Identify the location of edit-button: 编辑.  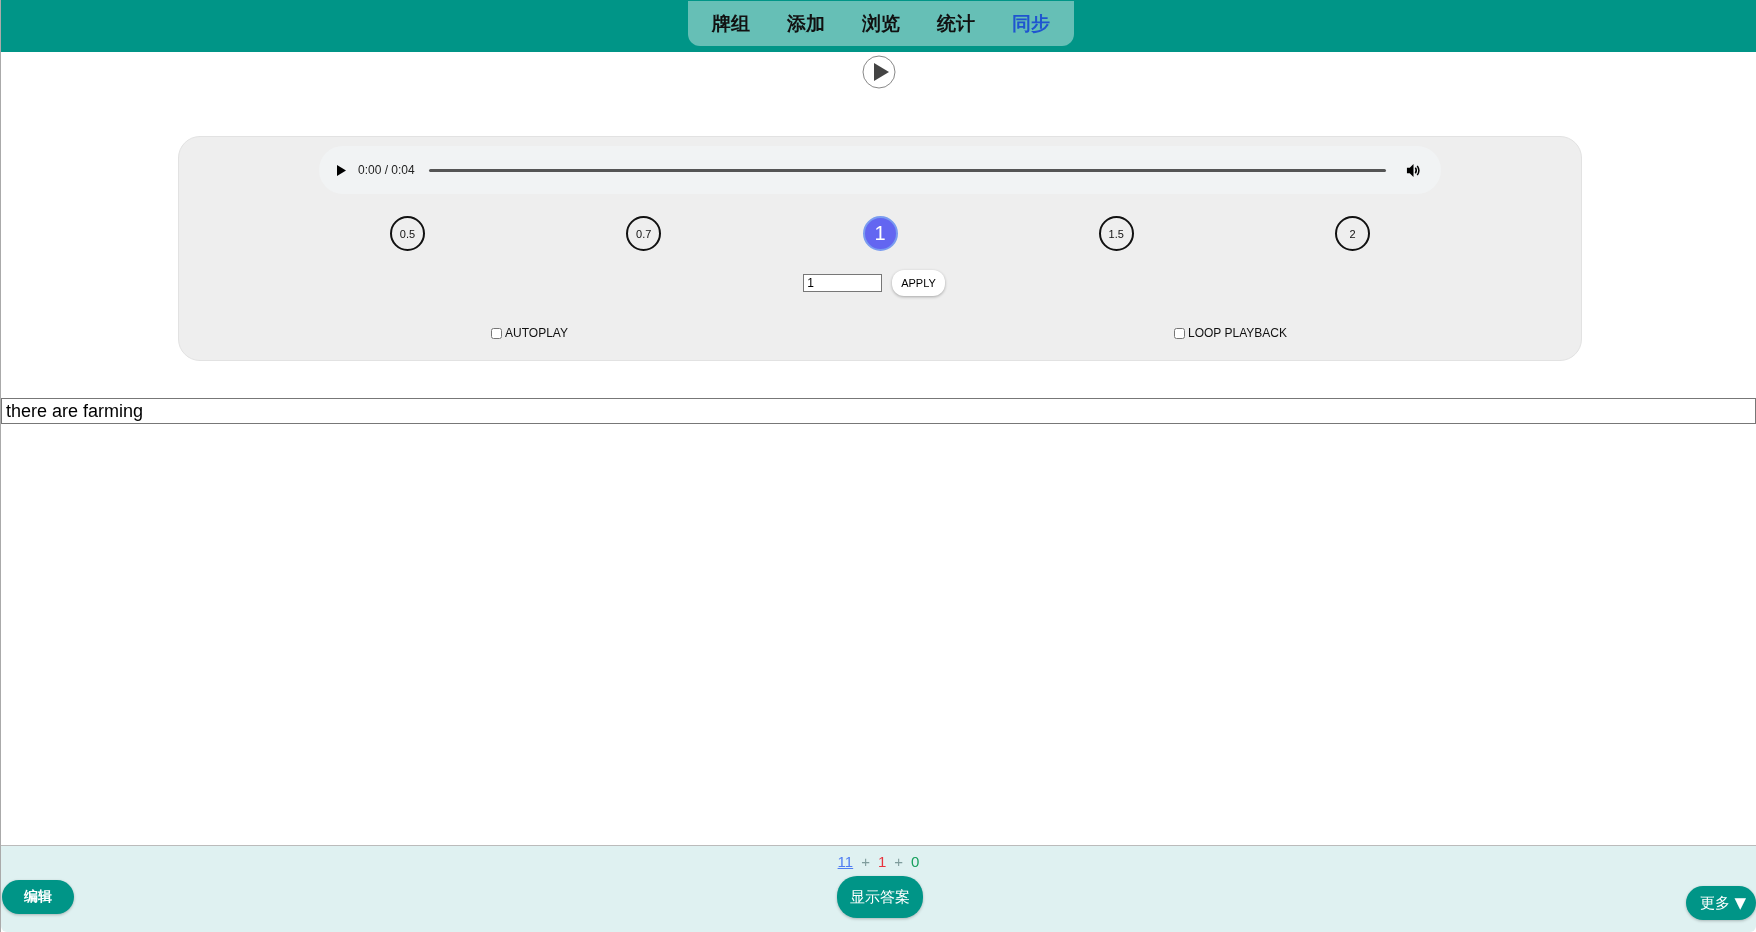
(38, 897).